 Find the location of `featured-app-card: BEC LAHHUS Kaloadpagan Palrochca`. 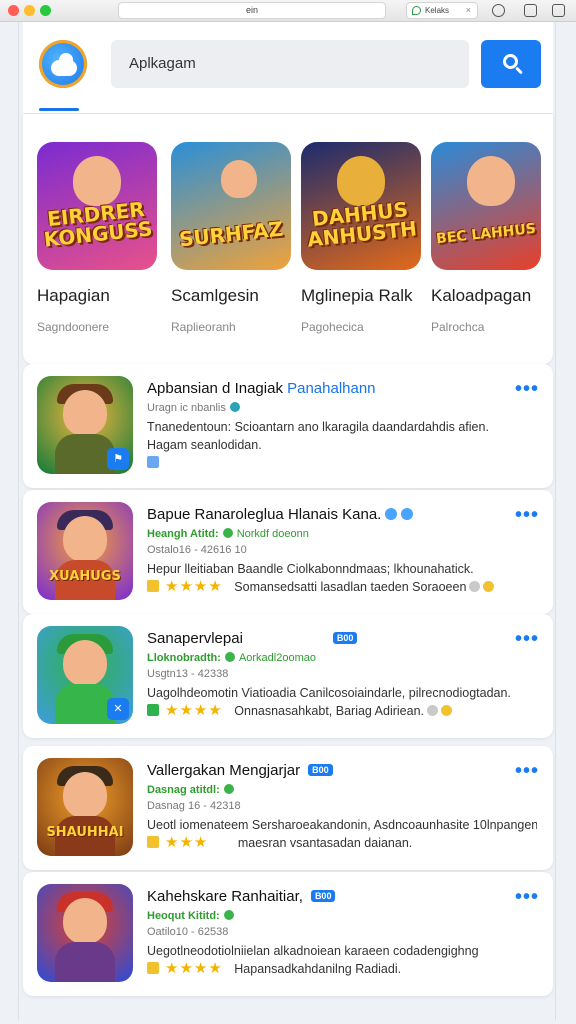

featured-app-card: BEC LAHHUS Kaloadpagan Palrochca is located at coordinates (492, 238).